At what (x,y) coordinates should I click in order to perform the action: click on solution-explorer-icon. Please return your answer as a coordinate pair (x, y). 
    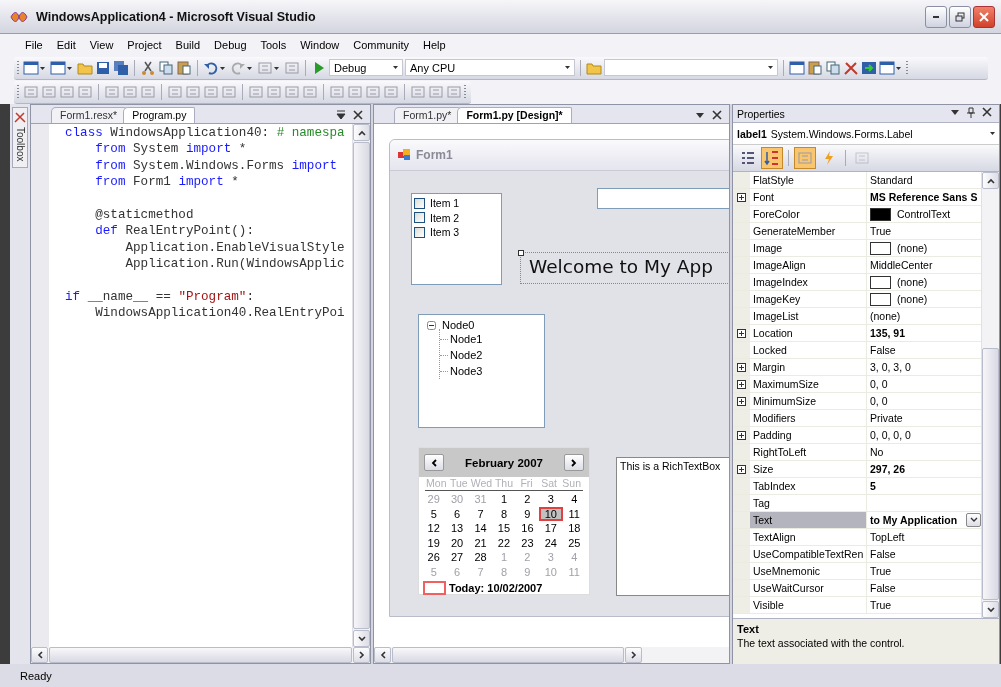
    Looking at the image, I should click on (797, 67).